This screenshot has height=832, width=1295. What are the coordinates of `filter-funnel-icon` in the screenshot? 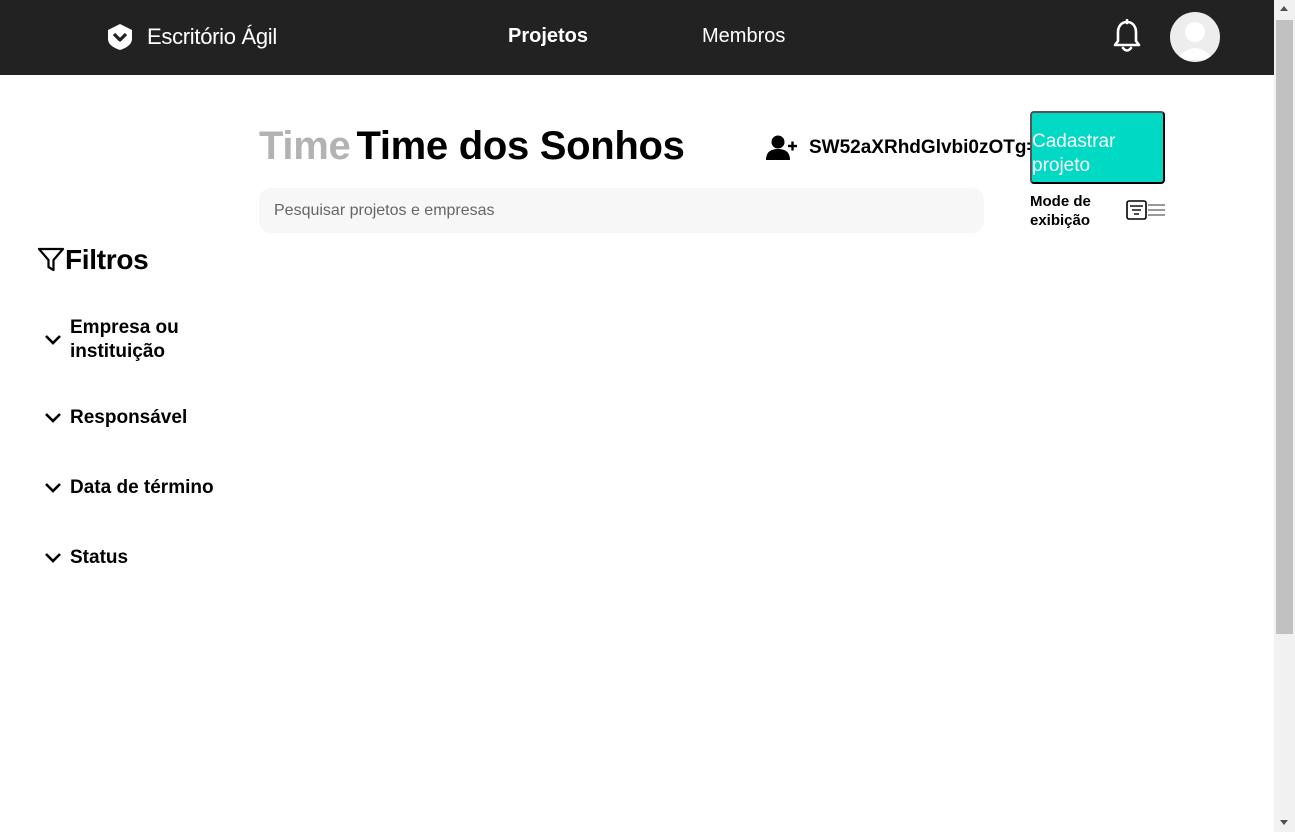 It's located at (51, 259).